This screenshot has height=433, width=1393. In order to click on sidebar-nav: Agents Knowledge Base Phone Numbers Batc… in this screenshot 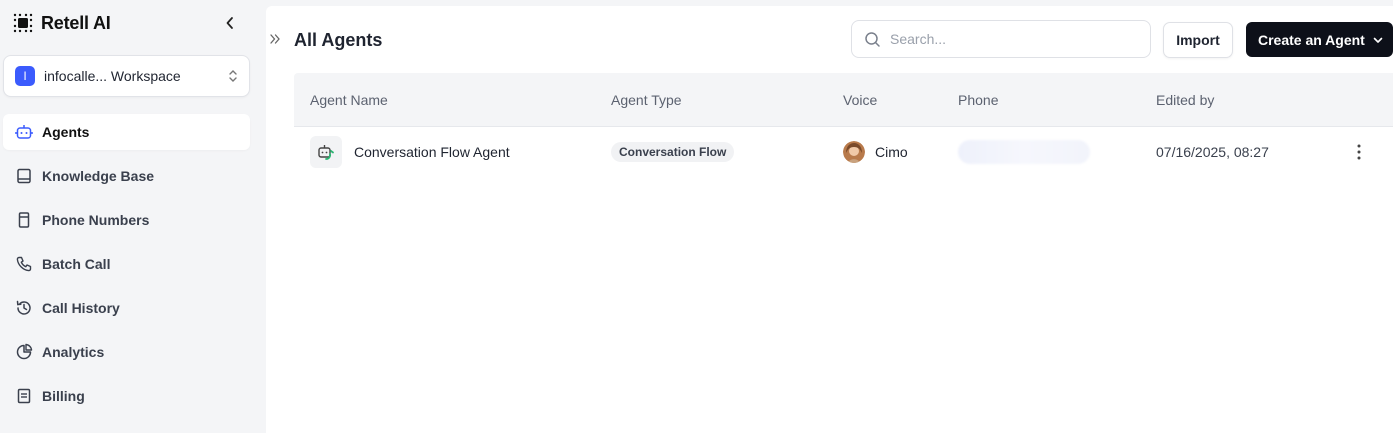, I will do `click(126, 268)`.